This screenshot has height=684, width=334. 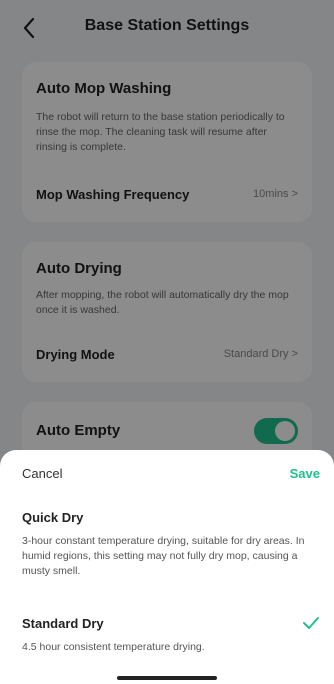 I want to click on cancel-button: Cancel, so click(x=42, y=473).